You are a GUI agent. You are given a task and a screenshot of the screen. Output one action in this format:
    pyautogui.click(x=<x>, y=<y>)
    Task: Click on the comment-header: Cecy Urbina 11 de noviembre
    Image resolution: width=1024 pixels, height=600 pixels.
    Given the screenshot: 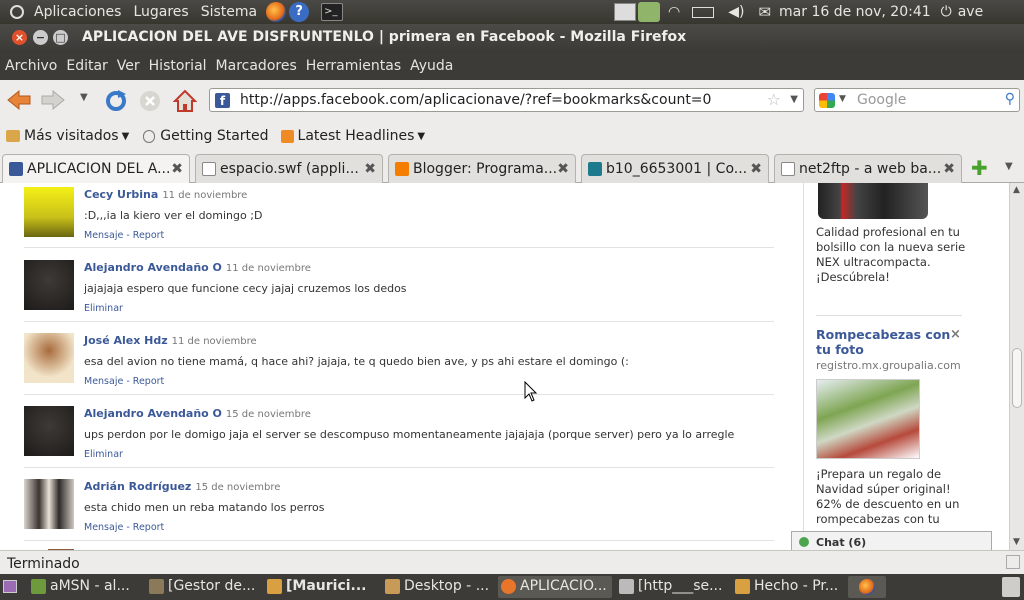 What is the action you would take?
    pyautogui.click(x=165, y=194)
    